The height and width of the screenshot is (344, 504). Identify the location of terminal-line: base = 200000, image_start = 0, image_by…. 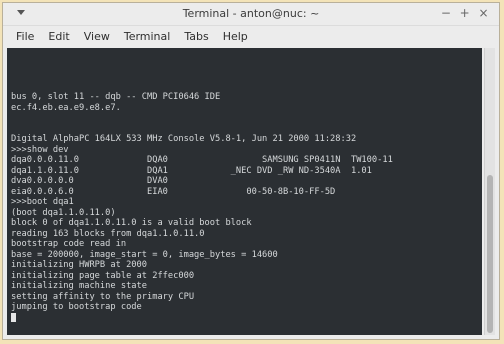
(144, 254).